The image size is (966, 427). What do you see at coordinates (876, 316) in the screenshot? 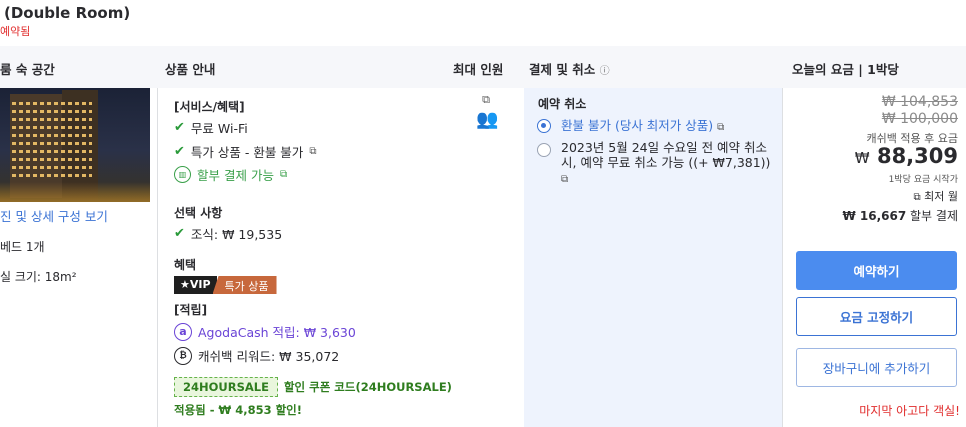
I see `lock-price-button: 요금 고정하기` at bounding box center [876, 316].